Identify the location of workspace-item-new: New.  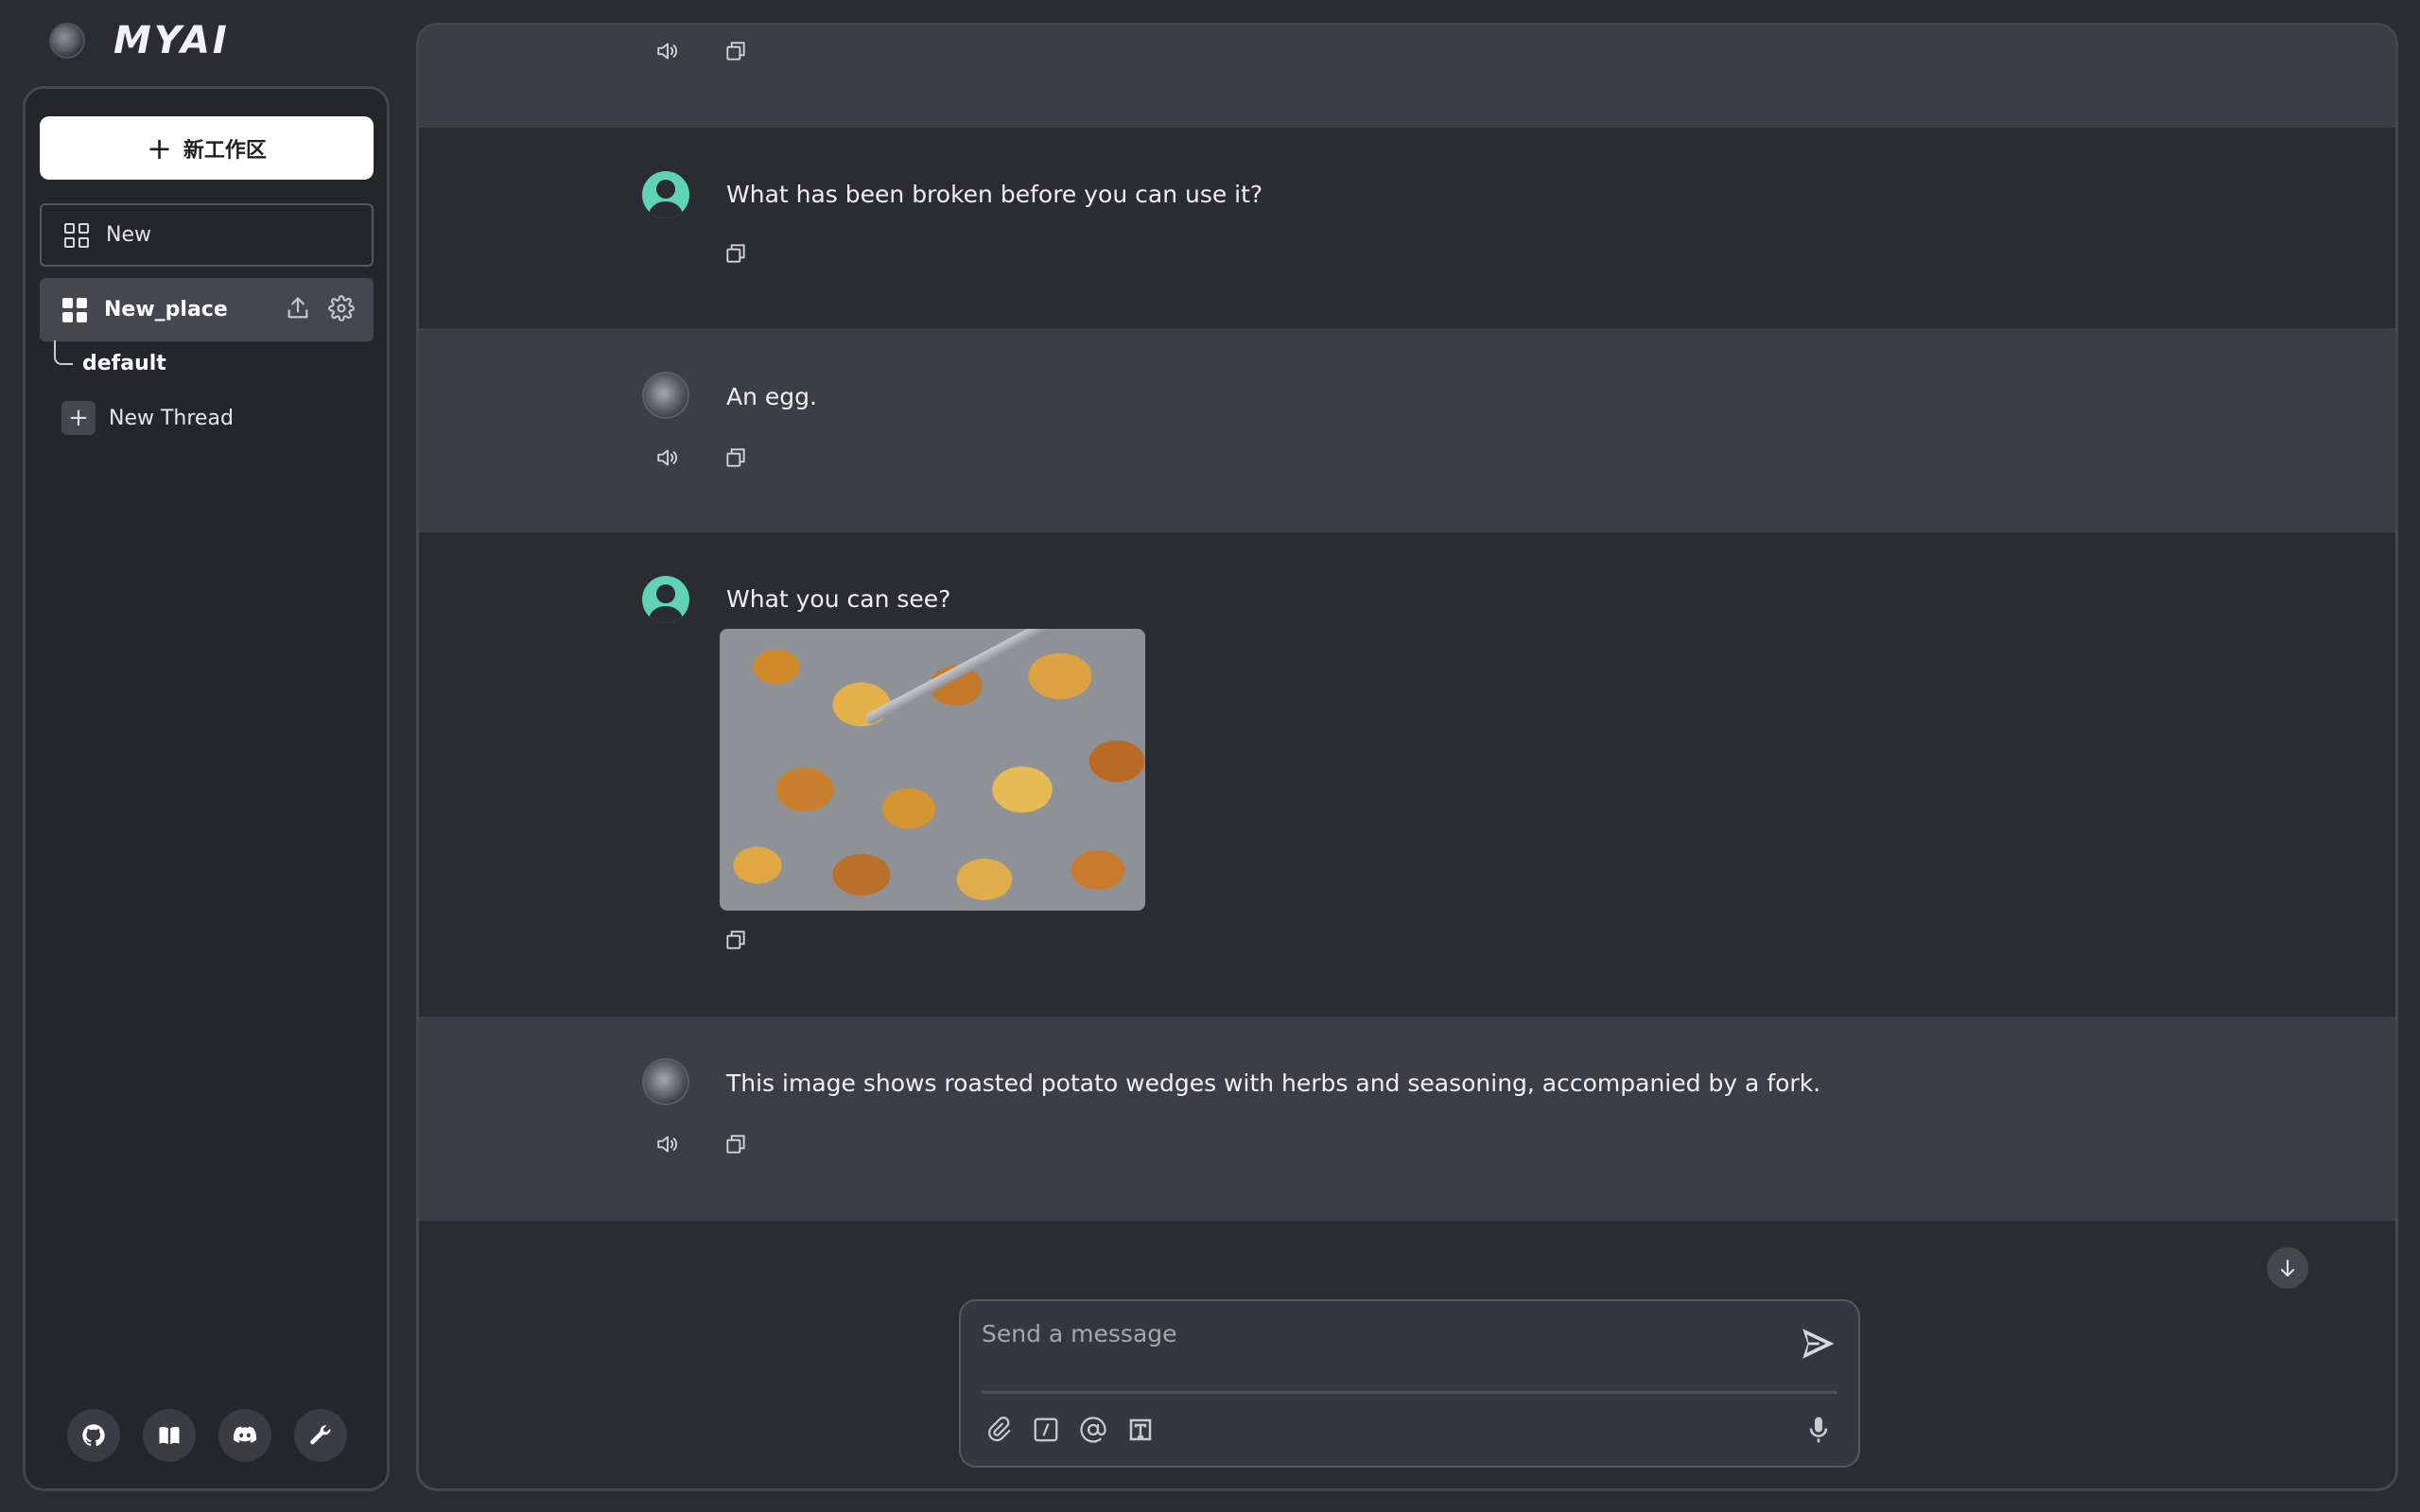
(207, 235).